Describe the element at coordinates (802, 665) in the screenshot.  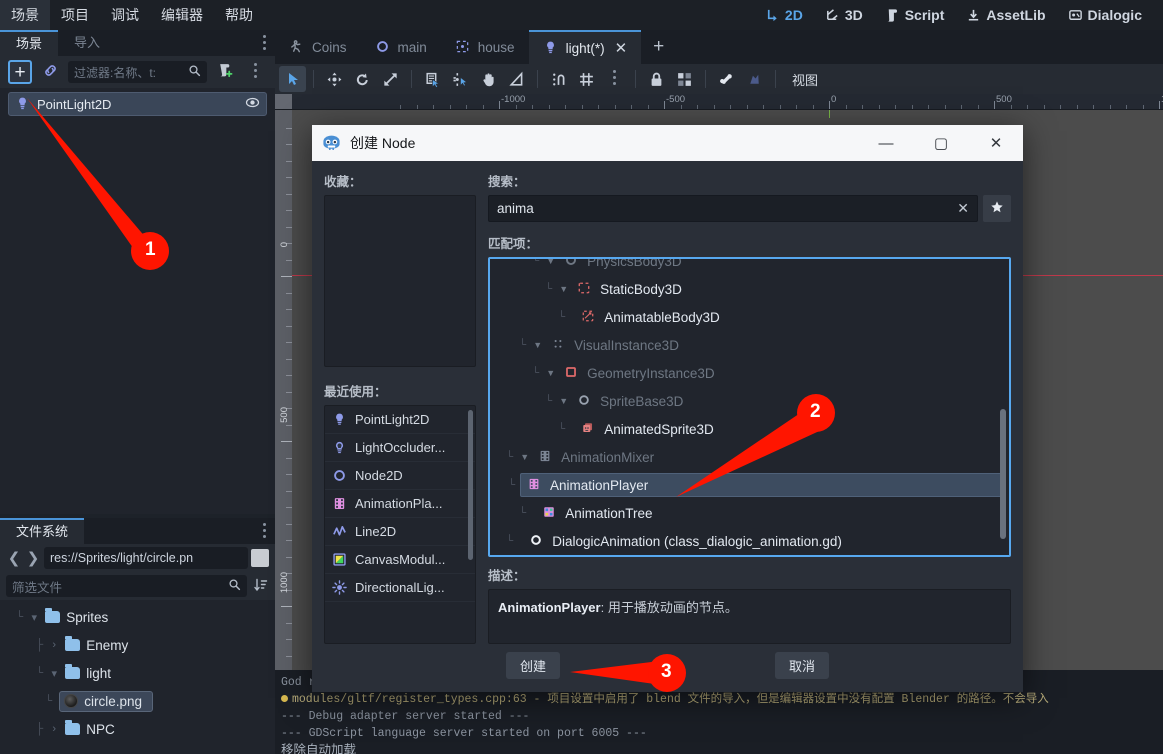
I see `cancel-button: 取消` at that location.